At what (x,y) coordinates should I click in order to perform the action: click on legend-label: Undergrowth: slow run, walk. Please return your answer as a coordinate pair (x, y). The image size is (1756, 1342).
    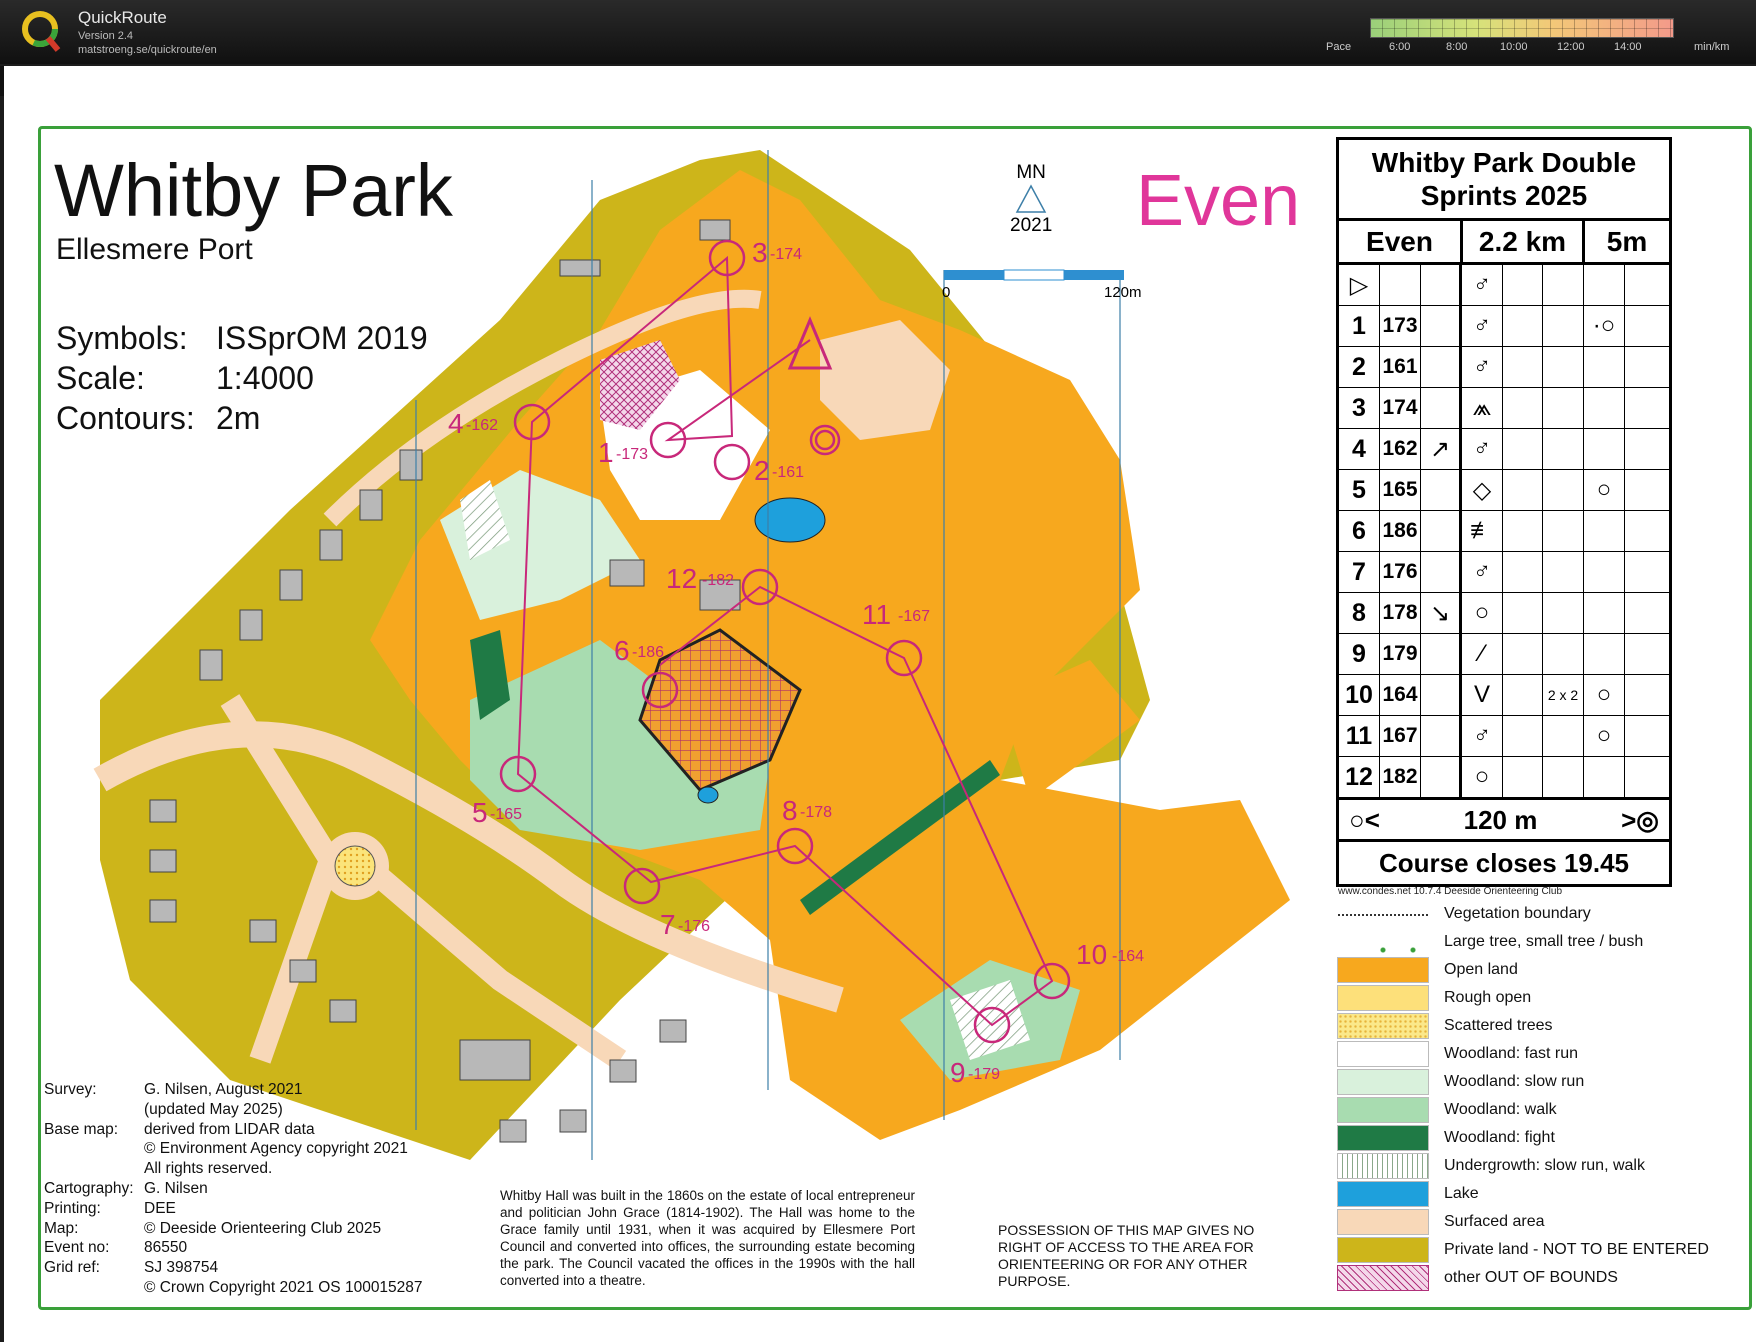
    Looking at the image, I should click on (1544, 1165).